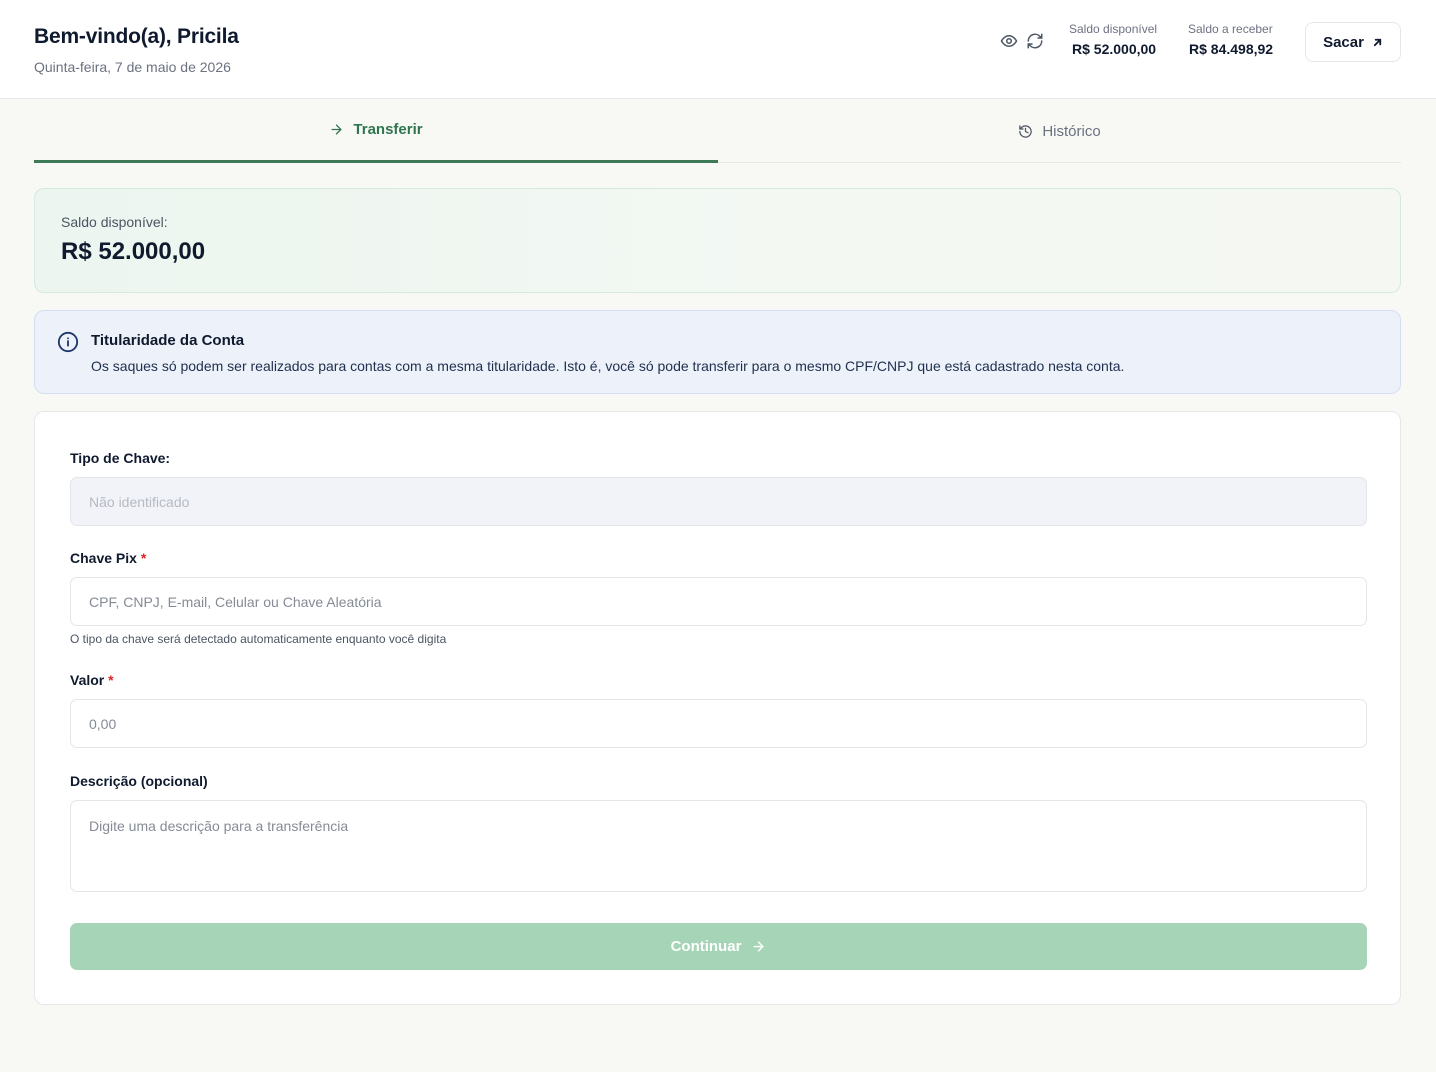 Image resolution: width=1436 pixels, height=1072 pixels. Describe the element at coordinates (718, 501) in the screenshot. I see `key-type-field` at that location.